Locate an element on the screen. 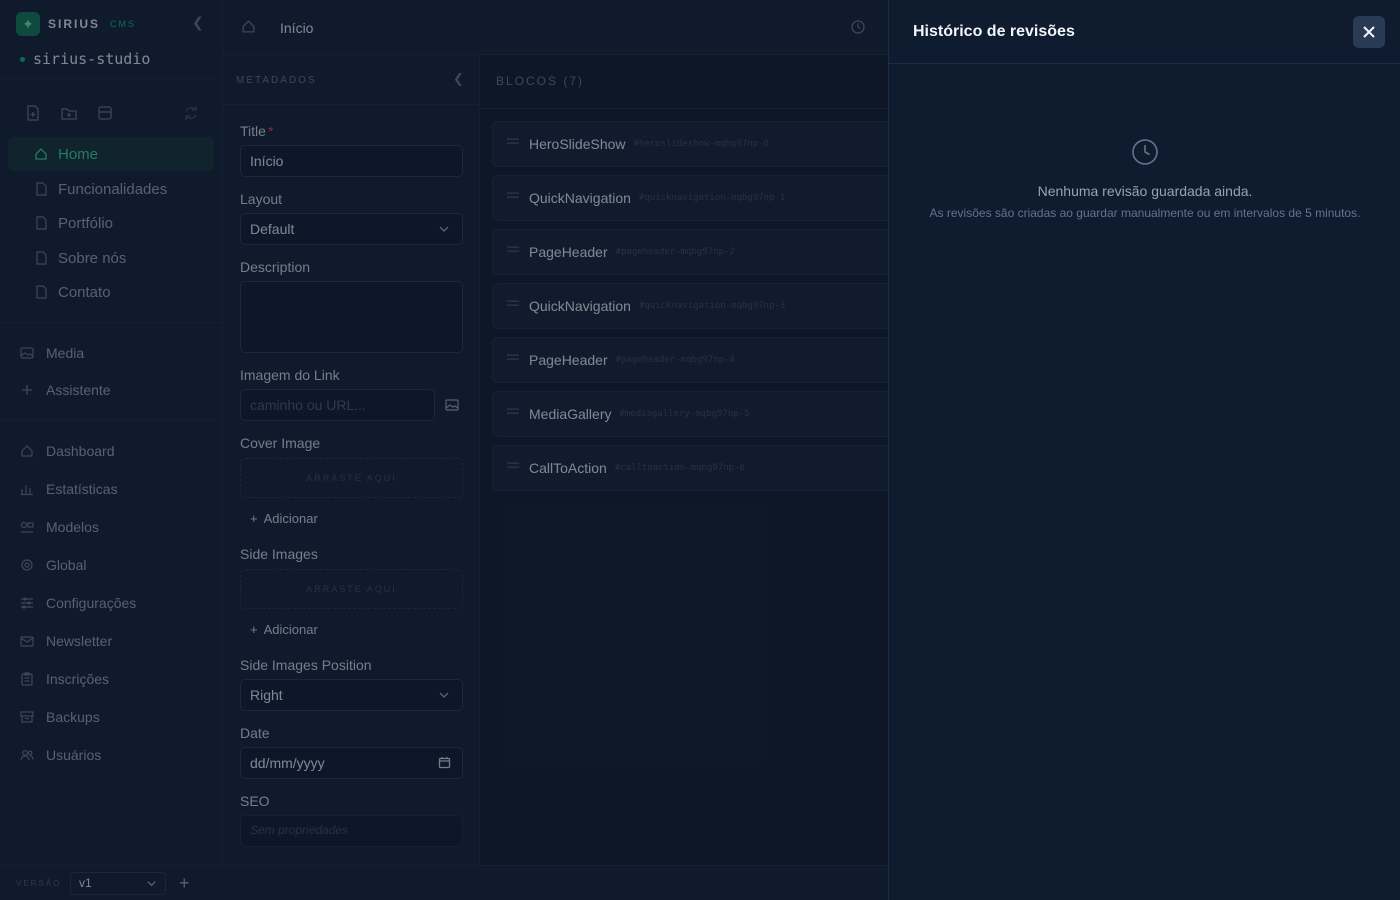 The height and width of the screenshot is (900, 1400). clock-icon is located at coordinates (1145, 152).